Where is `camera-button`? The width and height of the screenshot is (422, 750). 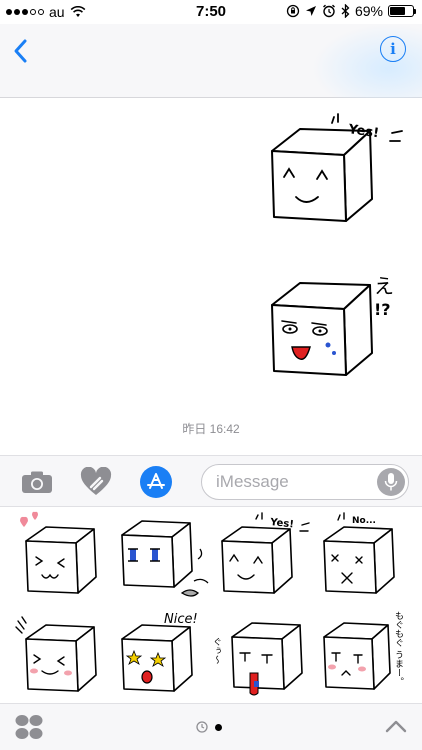 camera-button is located at coordinates (37, 482).